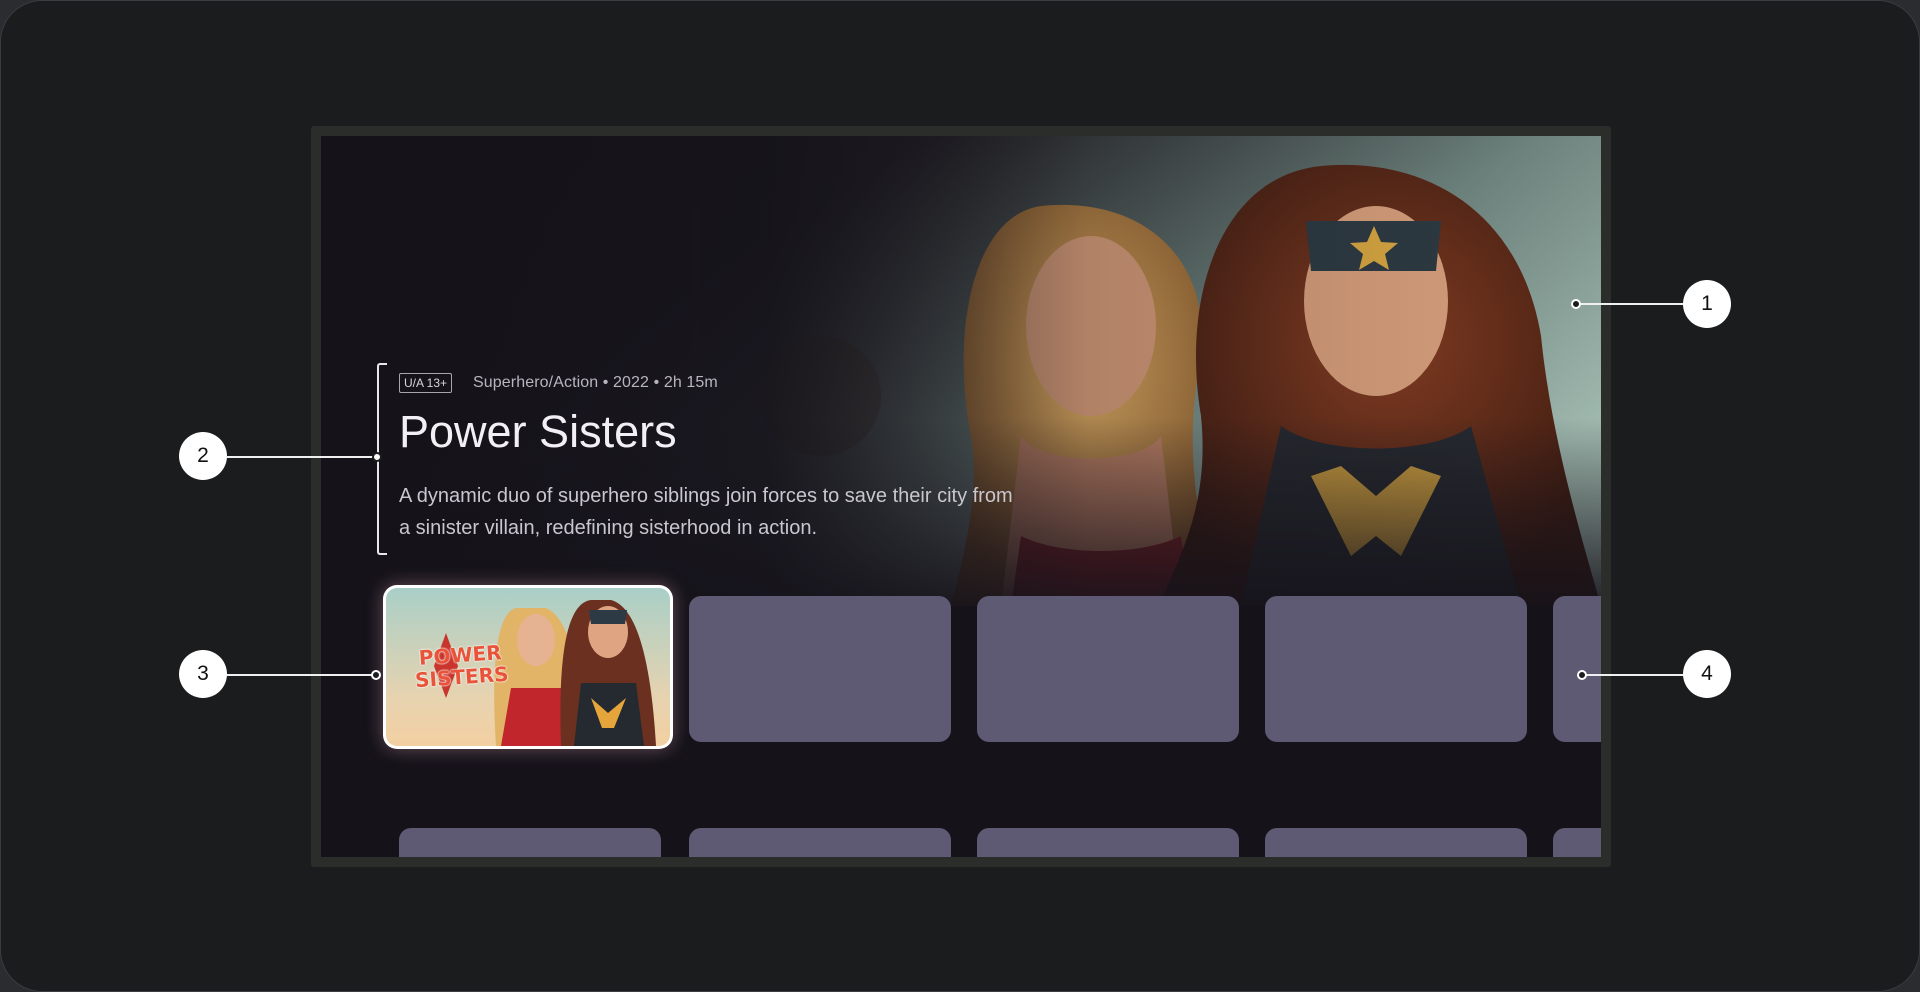  Describe the element at coordinates (719, 383) in the screenshot. I see `hero-meta-row: U/A 13+ Superhero/Action • 2022 • 2h 15m` at that location.